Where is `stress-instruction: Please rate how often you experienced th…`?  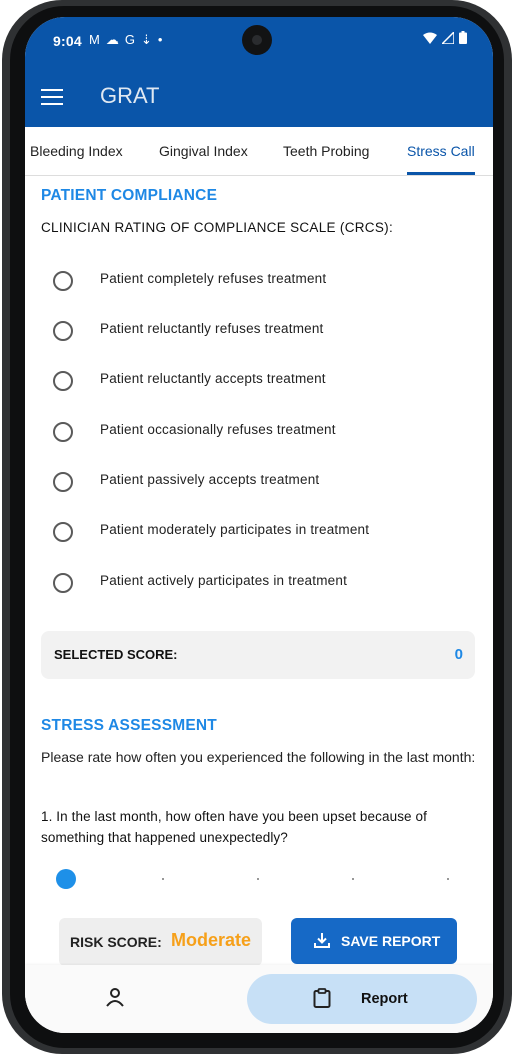
stress-instruction: Please rate how often you experienced th… is located at coordinates (258, 757).